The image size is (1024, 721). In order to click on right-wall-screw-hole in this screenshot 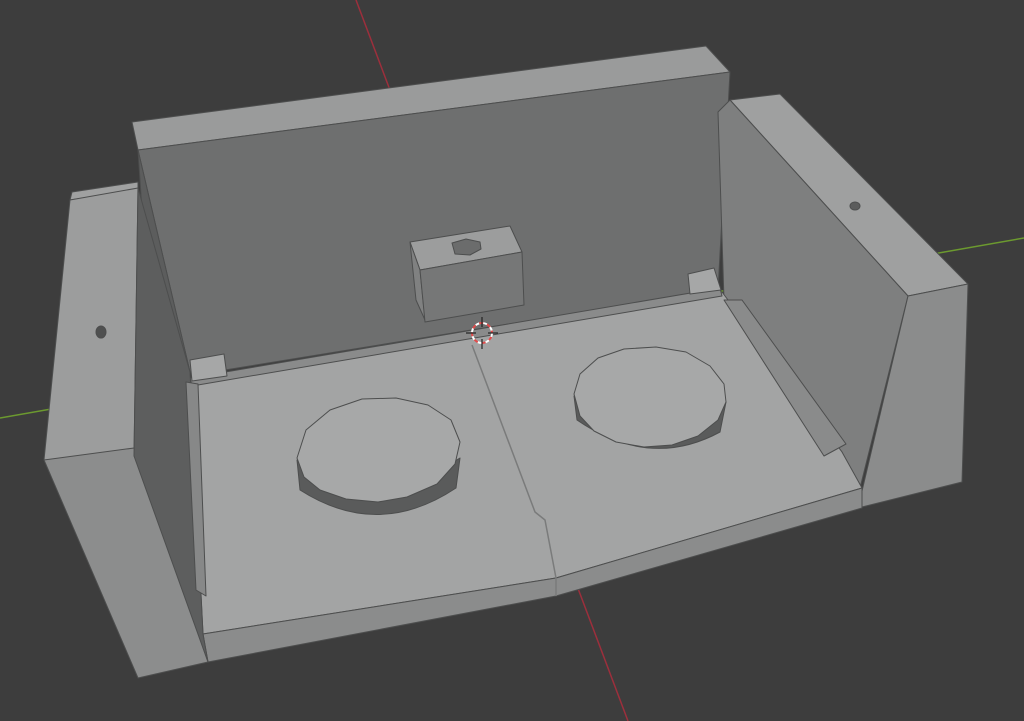, I will do `click(855, 206)`.